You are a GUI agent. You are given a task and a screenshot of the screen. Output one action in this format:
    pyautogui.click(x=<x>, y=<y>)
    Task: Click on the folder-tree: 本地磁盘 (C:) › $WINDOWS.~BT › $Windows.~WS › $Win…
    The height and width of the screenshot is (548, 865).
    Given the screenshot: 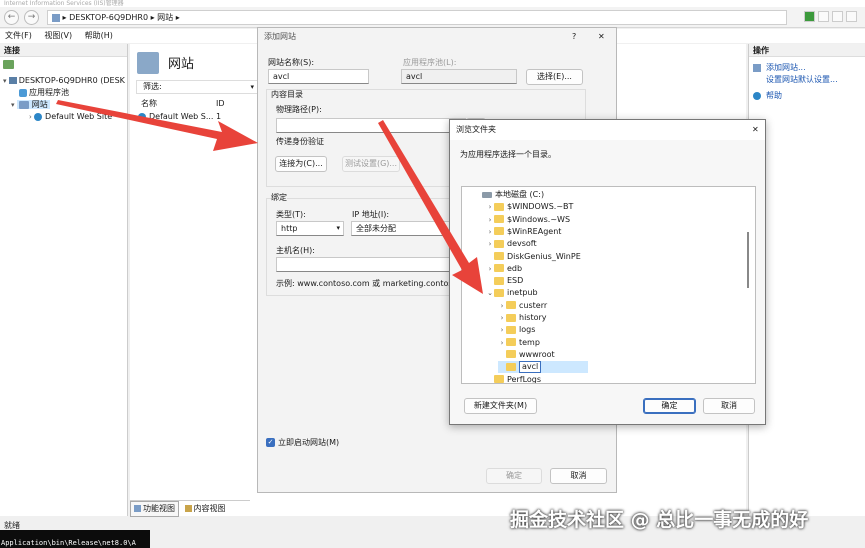 What is the action you would take?
    pyautogui.click(x=608, y=285)
    